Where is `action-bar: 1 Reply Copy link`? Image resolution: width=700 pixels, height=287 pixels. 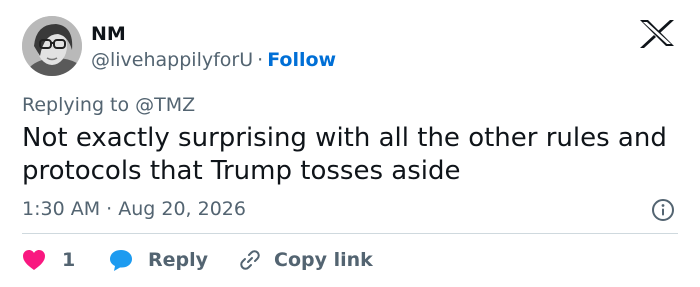 action-bar: 1 Reply Copy link is located at coordinates (197, 260).